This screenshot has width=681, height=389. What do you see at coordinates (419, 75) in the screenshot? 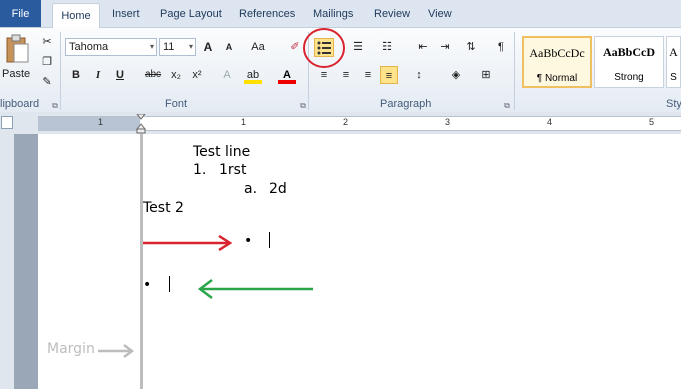
I see `line-spacing-icon: ↕` at bounding box center [419, 75].